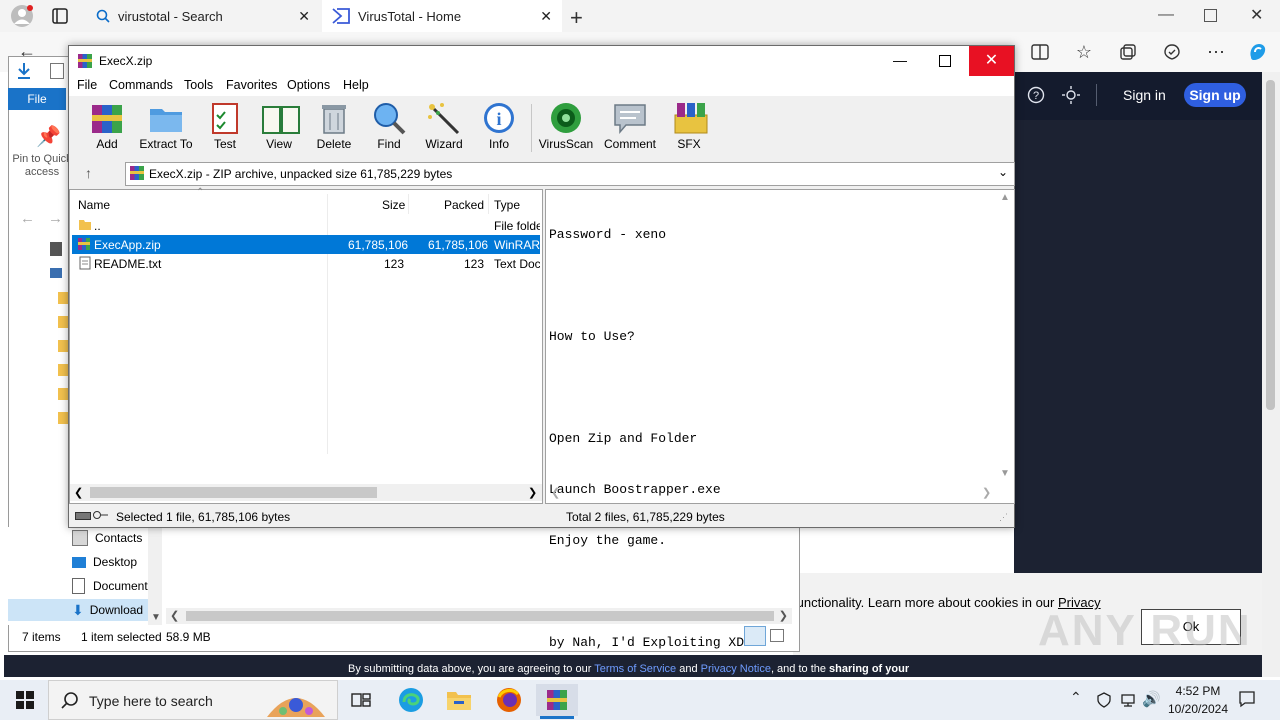 The width and height of the screenshot is (1280, 720). Describe the element at coordinates (1247, 699) in the screenshot. I see `notifications-icon` at that location.